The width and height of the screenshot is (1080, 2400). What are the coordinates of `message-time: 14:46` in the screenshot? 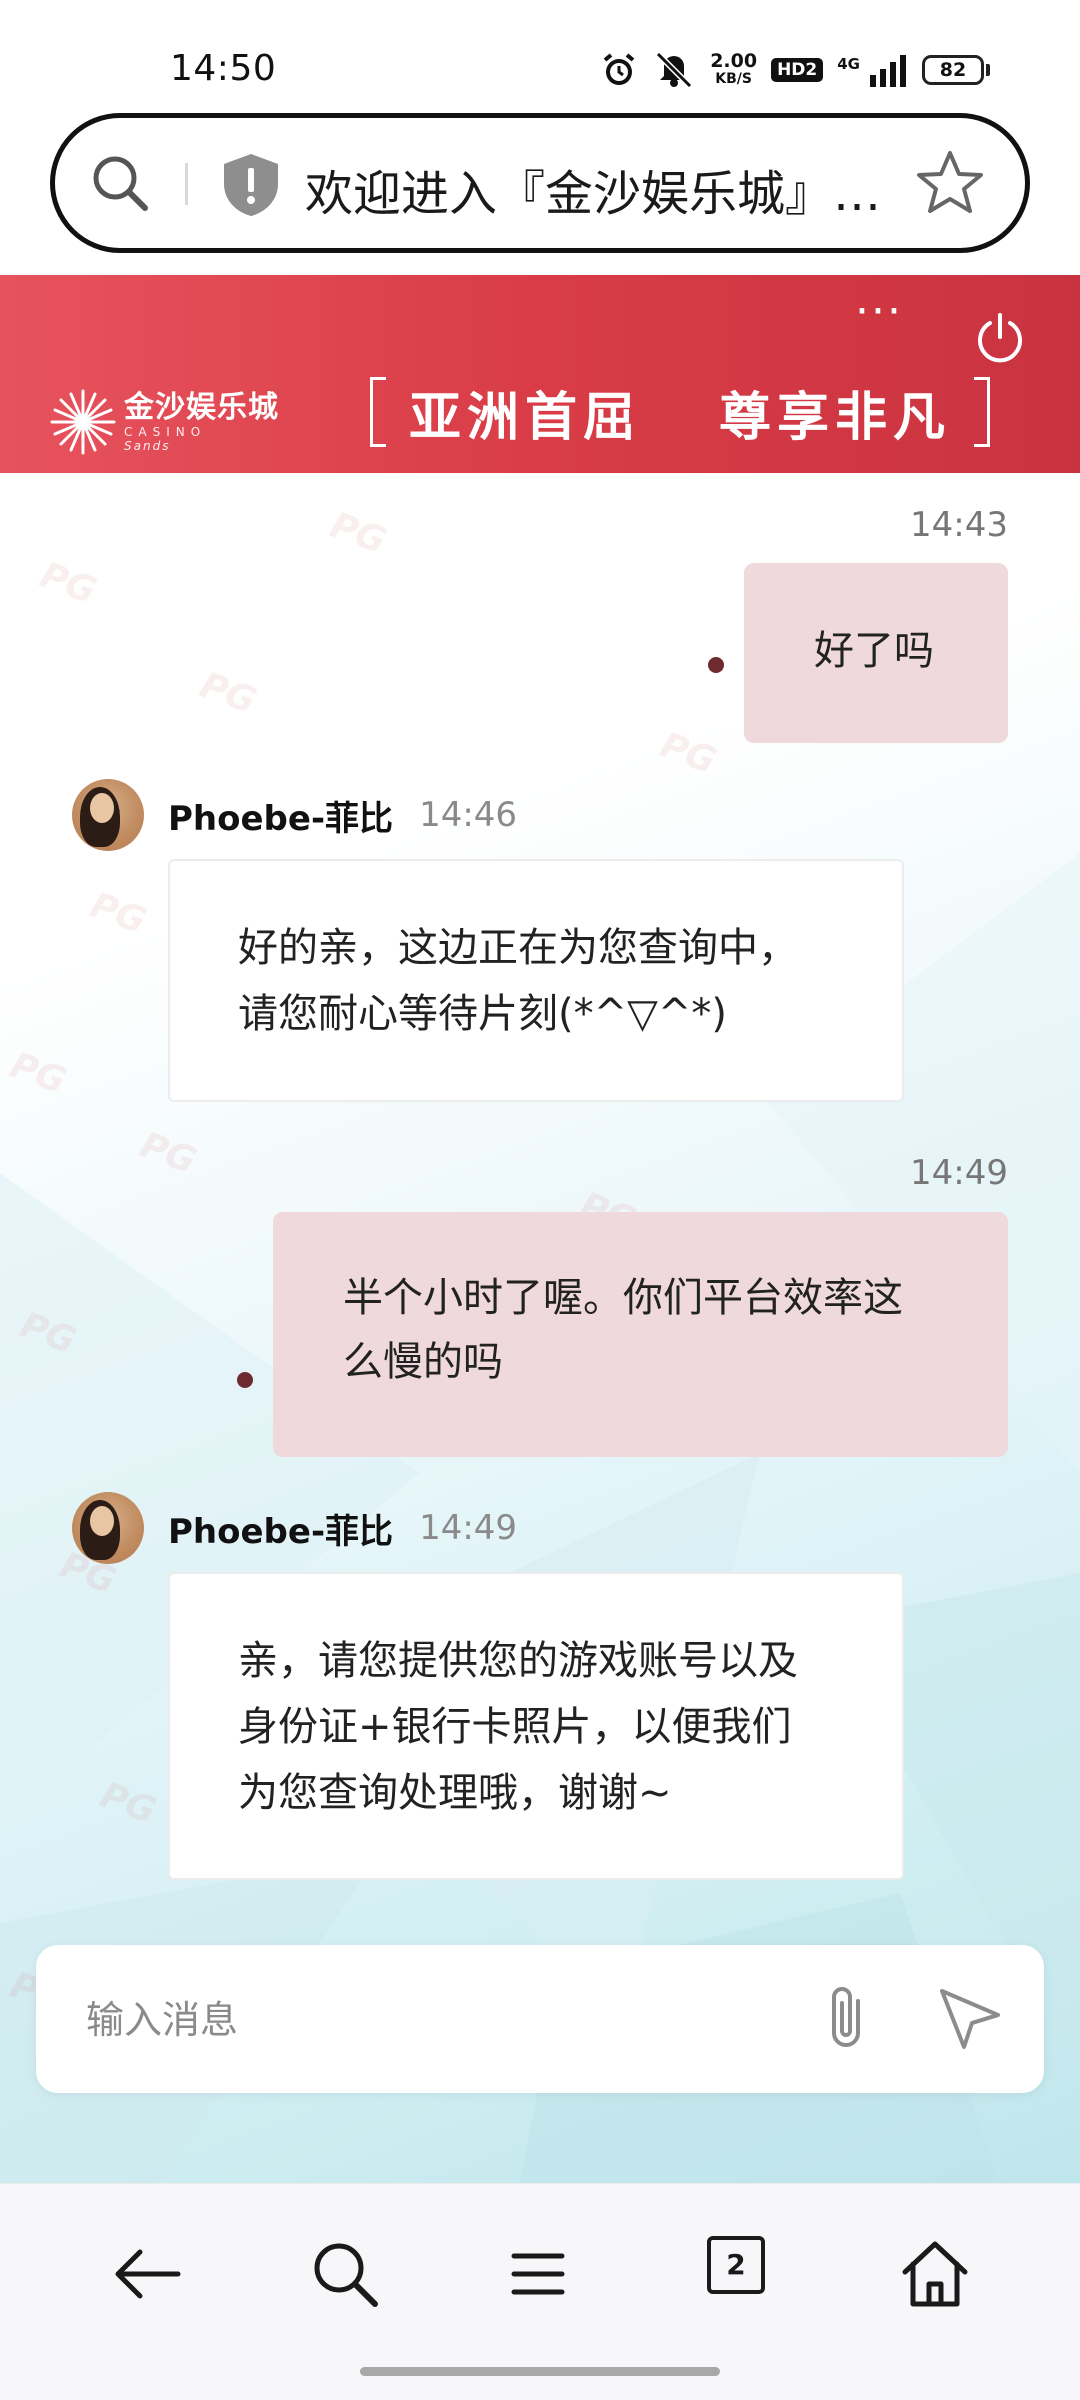 It's located at (468, 815).